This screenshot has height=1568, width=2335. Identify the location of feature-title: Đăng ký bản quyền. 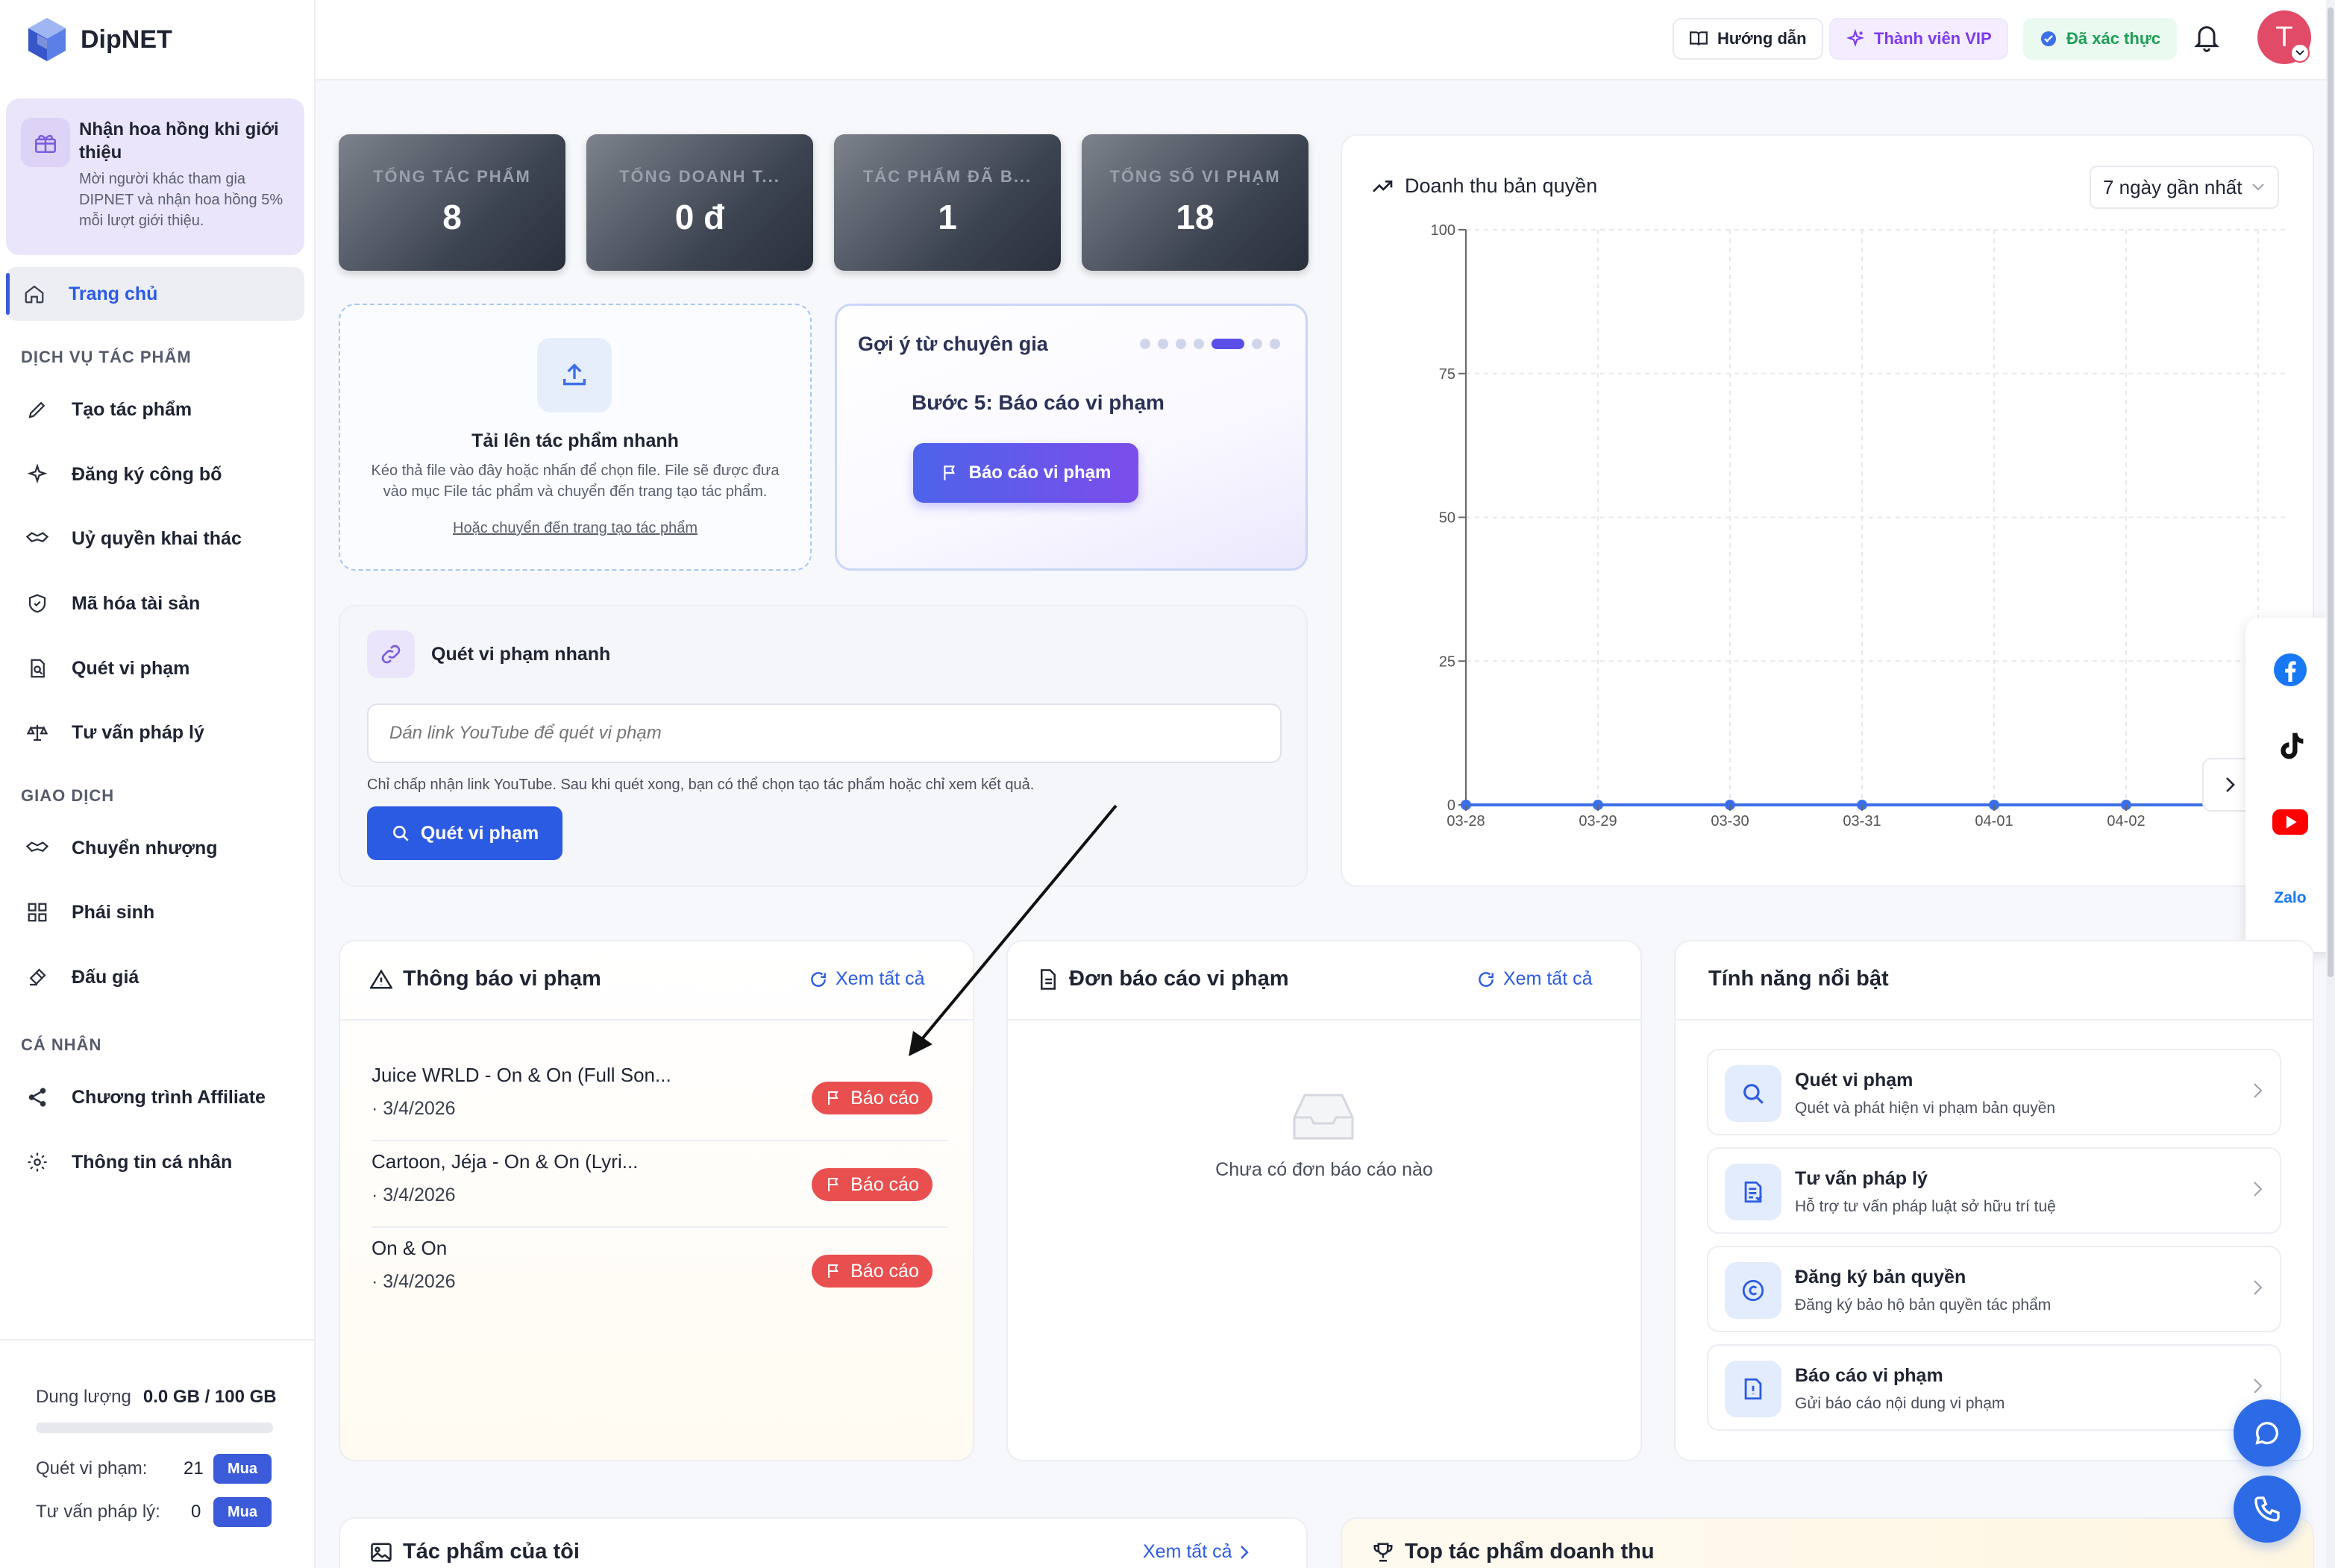
(1880, 1277).